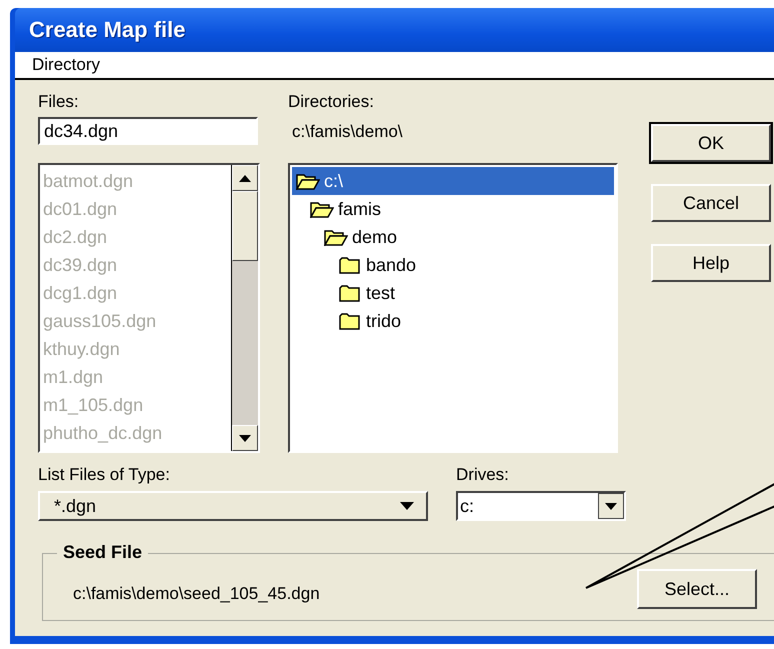 This screenshot has width=774, height=649. I want to click on scrollbar, so click(244, 308).